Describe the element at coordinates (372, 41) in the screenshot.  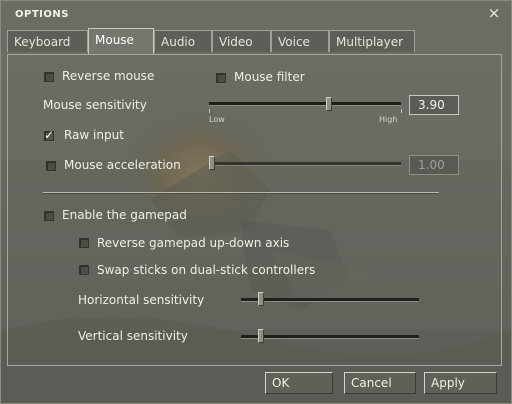
I see `tab-multiplayer: Multiplayer` at that location.